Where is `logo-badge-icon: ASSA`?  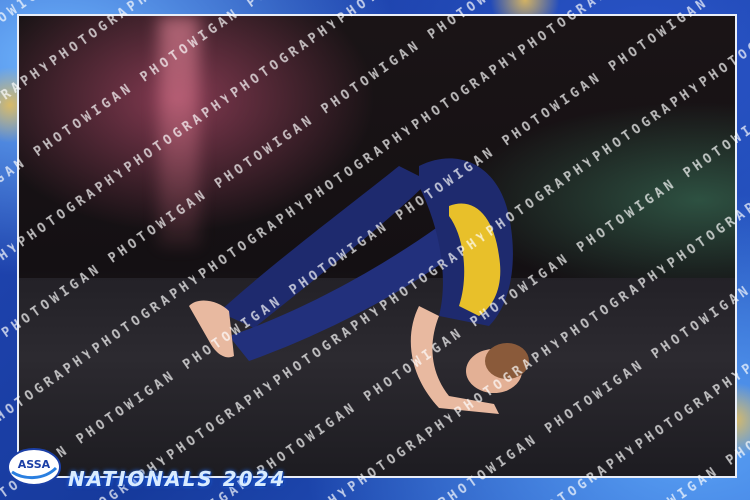
logo-badge-icon: ASSA is located at coordinates (34, 467).